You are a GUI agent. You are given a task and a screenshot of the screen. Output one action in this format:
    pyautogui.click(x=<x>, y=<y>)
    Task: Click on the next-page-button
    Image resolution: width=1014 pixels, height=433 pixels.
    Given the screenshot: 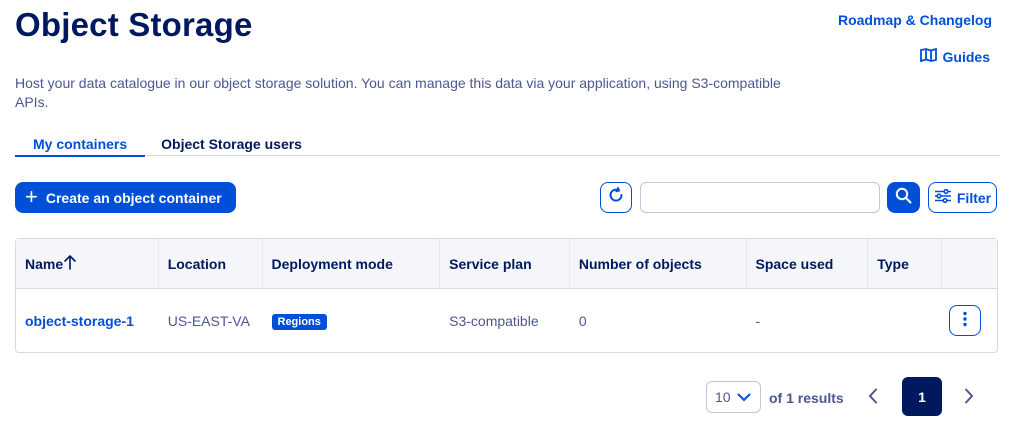 What is the action you would take?
    pyautogui.click(x=969, y=398)
    